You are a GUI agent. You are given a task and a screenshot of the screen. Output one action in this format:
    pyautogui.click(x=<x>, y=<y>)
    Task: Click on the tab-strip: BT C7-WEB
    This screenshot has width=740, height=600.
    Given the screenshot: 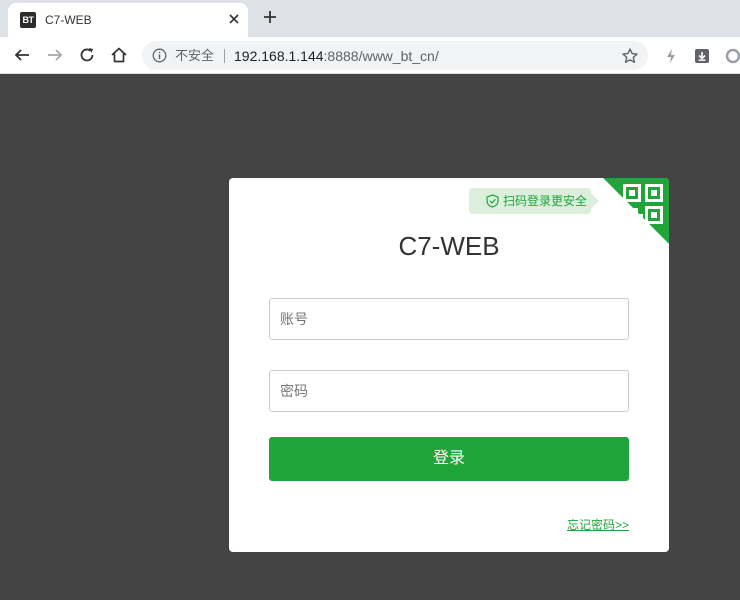 What is the action you would take?
    pyautogui.click(x=370, y=18)
    